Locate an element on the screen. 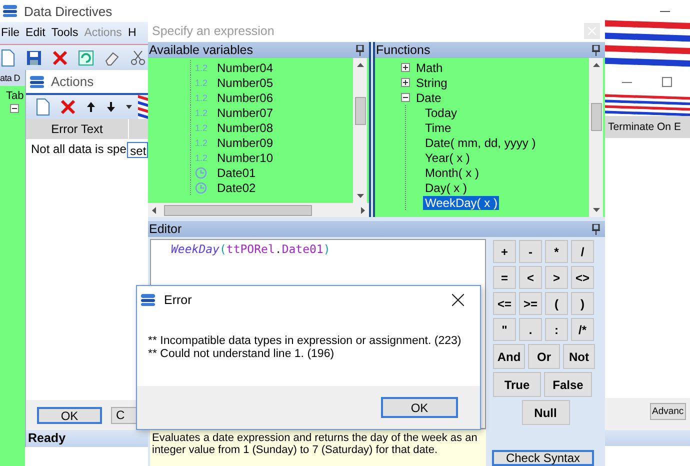  panel-title: Editor is located at coordinates (165, 229).